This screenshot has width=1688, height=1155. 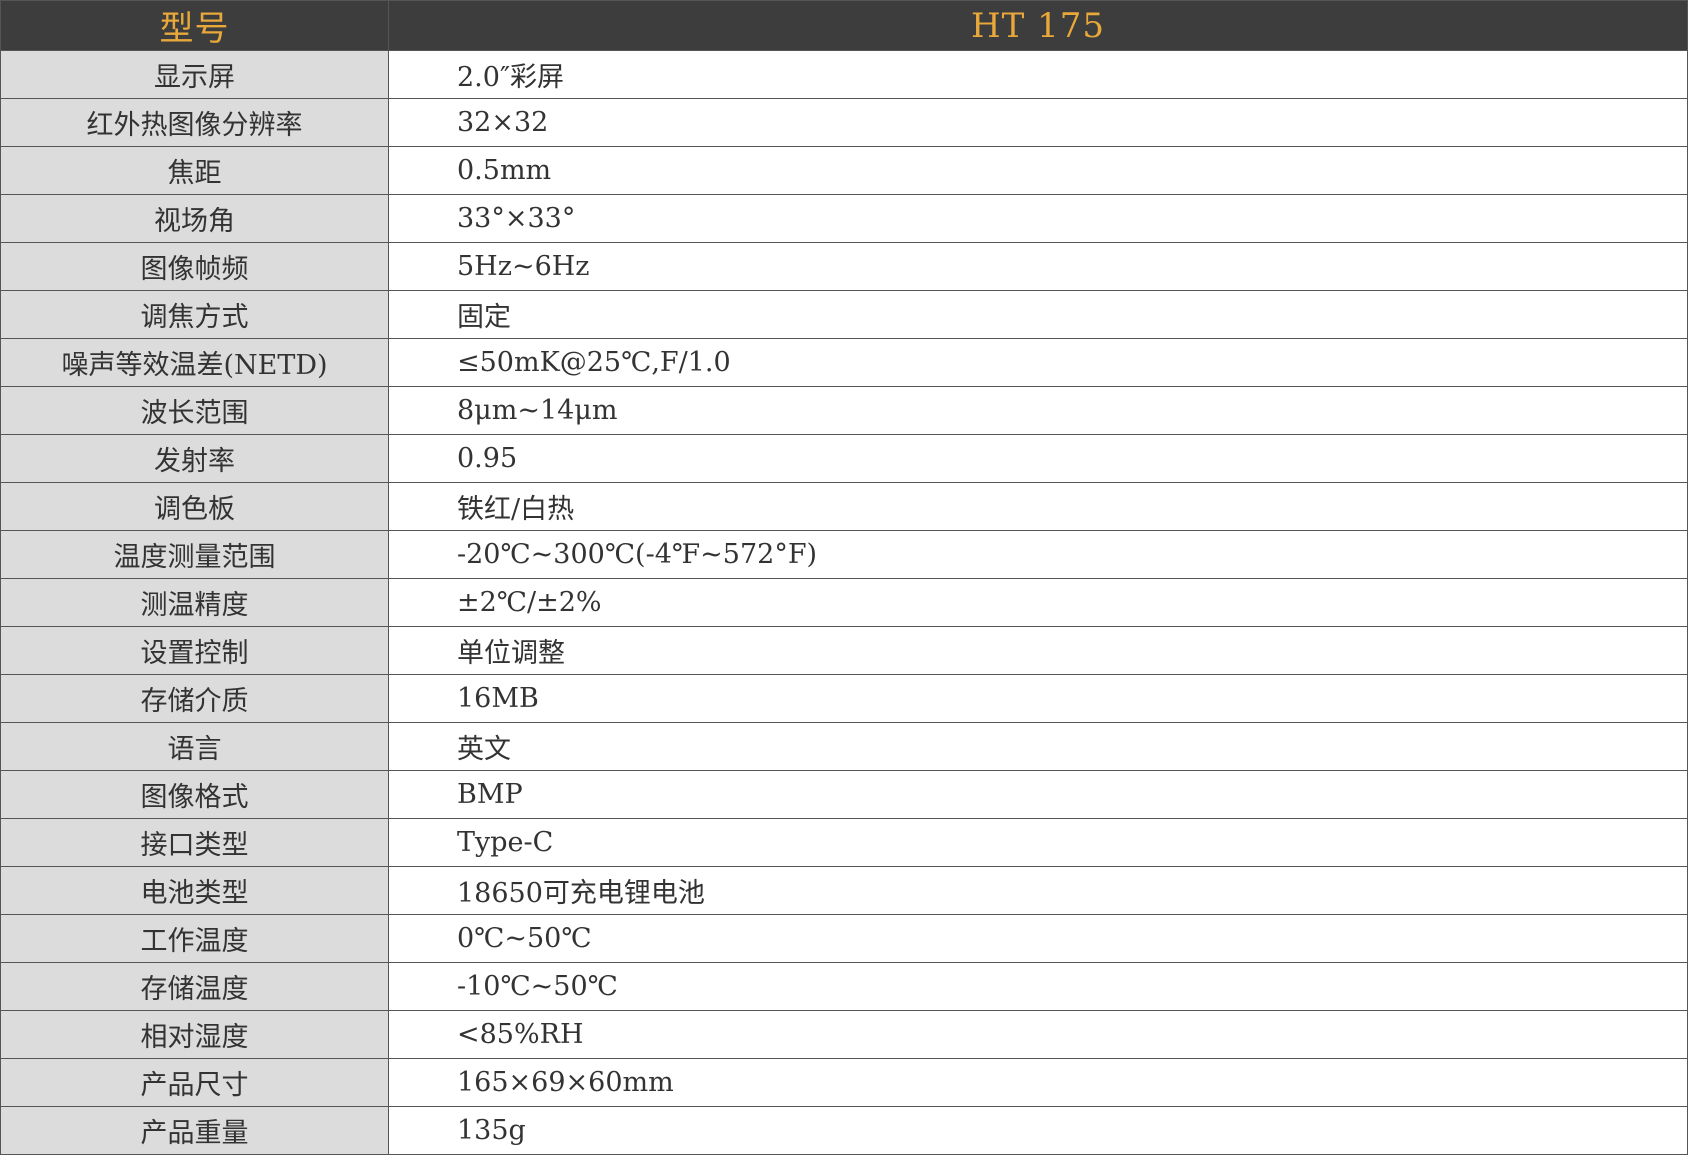 What do you see at coordinates (194, 986) in the screenshot?
I see `spec-param-label: 存储温度` at bounding box center [194, 986].